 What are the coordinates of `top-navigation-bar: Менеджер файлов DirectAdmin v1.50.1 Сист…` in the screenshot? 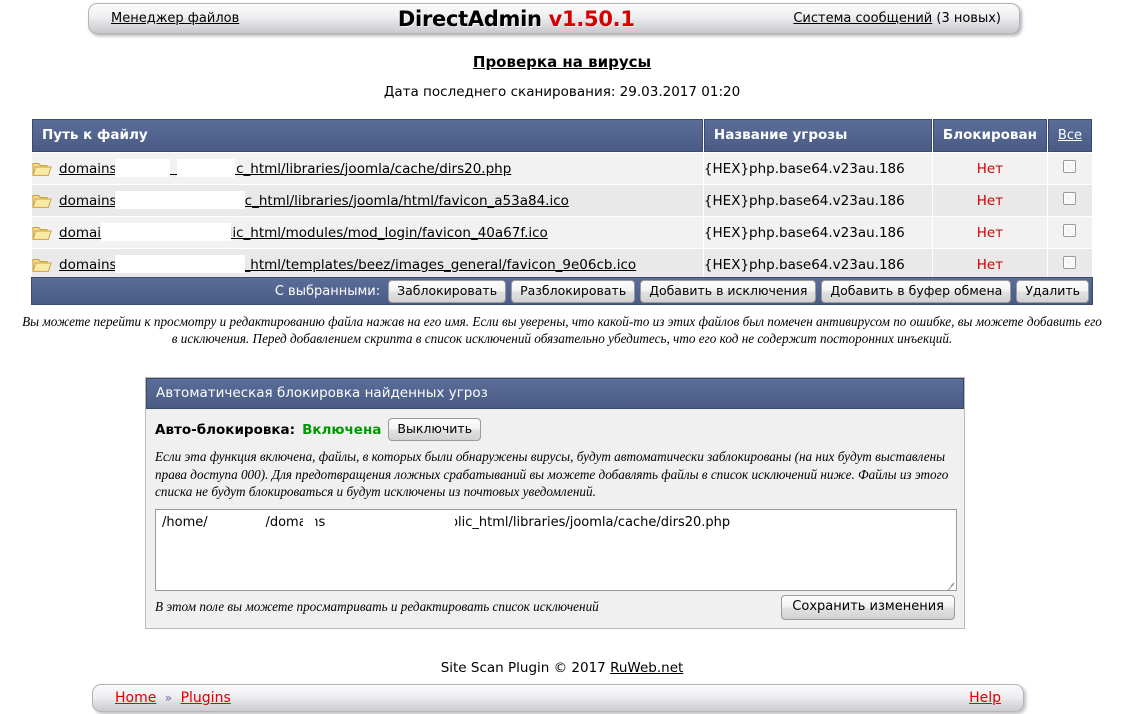 It's located at (554, 18).